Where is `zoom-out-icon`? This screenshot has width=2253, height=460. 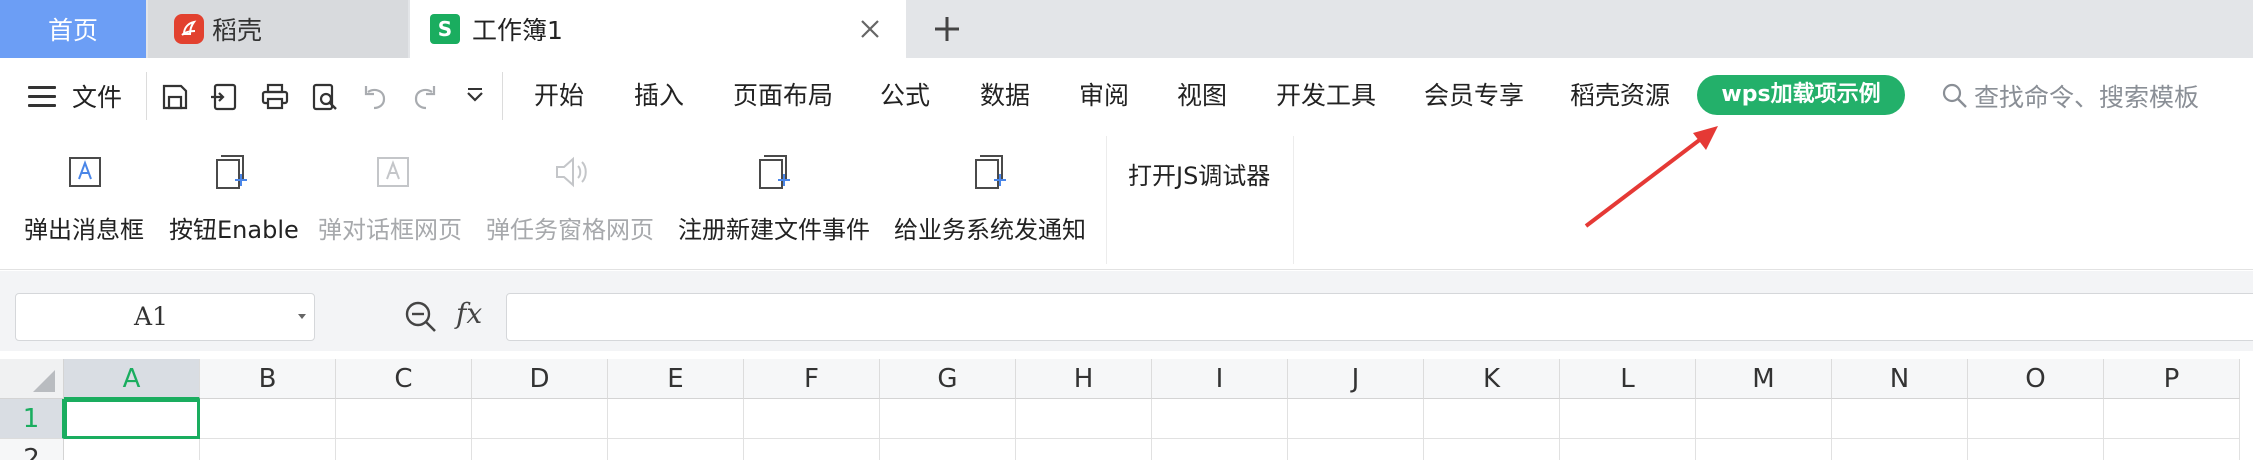 zoom-out-icon is located at coordinates (421, 317).